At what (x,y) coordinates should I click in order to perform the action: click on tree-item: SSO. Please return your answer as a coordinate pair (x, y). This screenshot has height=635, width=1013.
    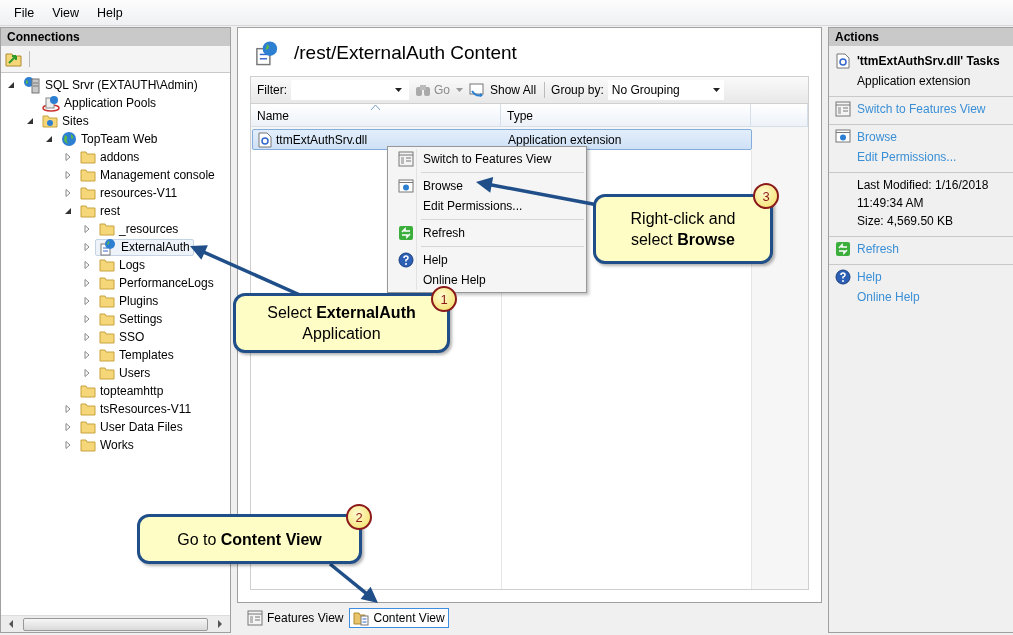
    Looking at the image, I should click on (122, 337).